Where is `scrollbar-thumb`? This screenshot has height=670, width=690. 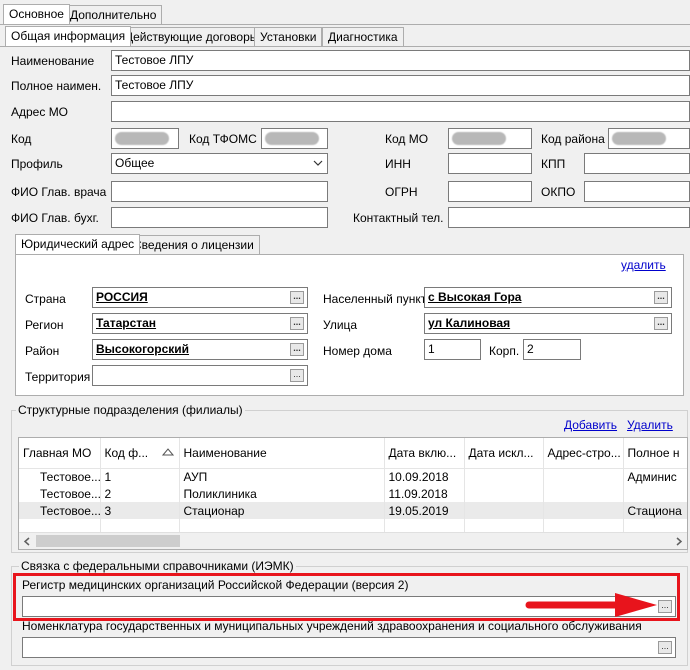
scrollbar-thumb is located at coordinates (108, 541).